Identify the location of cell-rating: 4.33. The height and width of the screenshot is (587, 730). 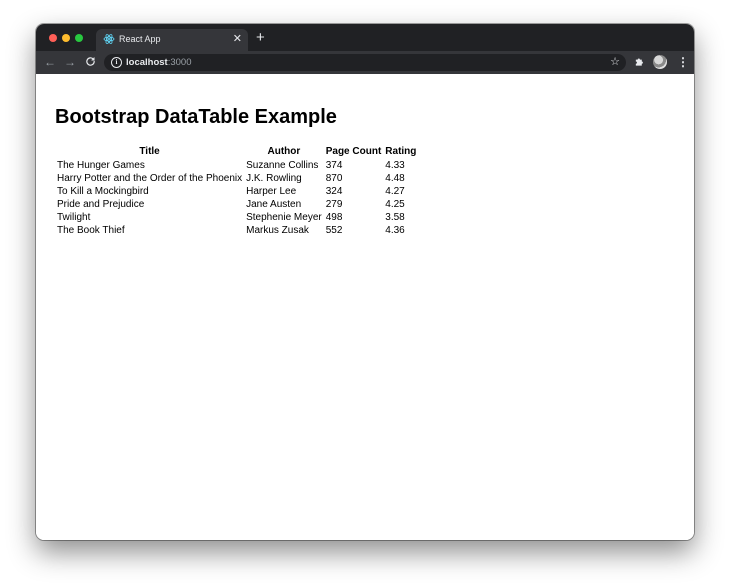
(395, 165).